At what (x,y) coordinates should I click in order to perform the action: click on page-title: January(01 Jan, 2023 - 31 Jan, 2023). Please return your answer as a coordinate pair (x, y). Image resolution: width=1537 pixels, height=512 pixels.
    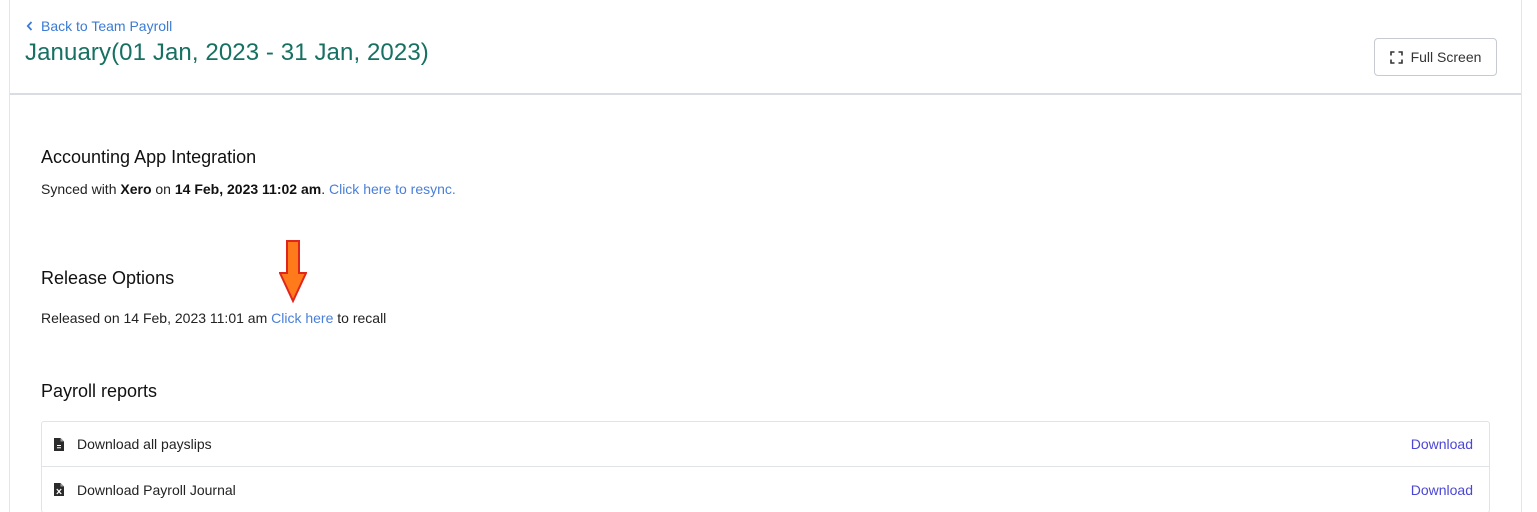
    Looking at the image, I should click on (227, 52).